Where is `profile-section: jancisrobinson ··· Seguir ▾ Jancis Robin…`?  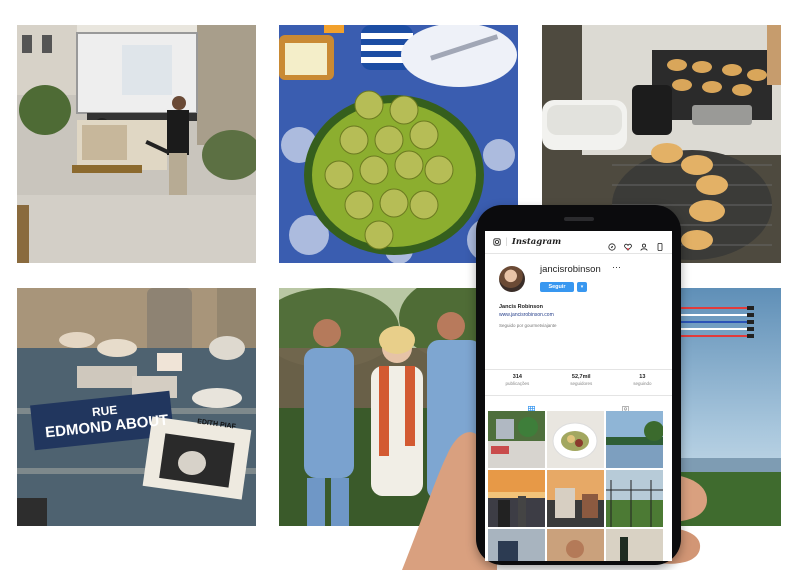 profile-section: jancisrobinson ··· Seguir ▾ Jancis Robin… is located at coordinates (578, 299).